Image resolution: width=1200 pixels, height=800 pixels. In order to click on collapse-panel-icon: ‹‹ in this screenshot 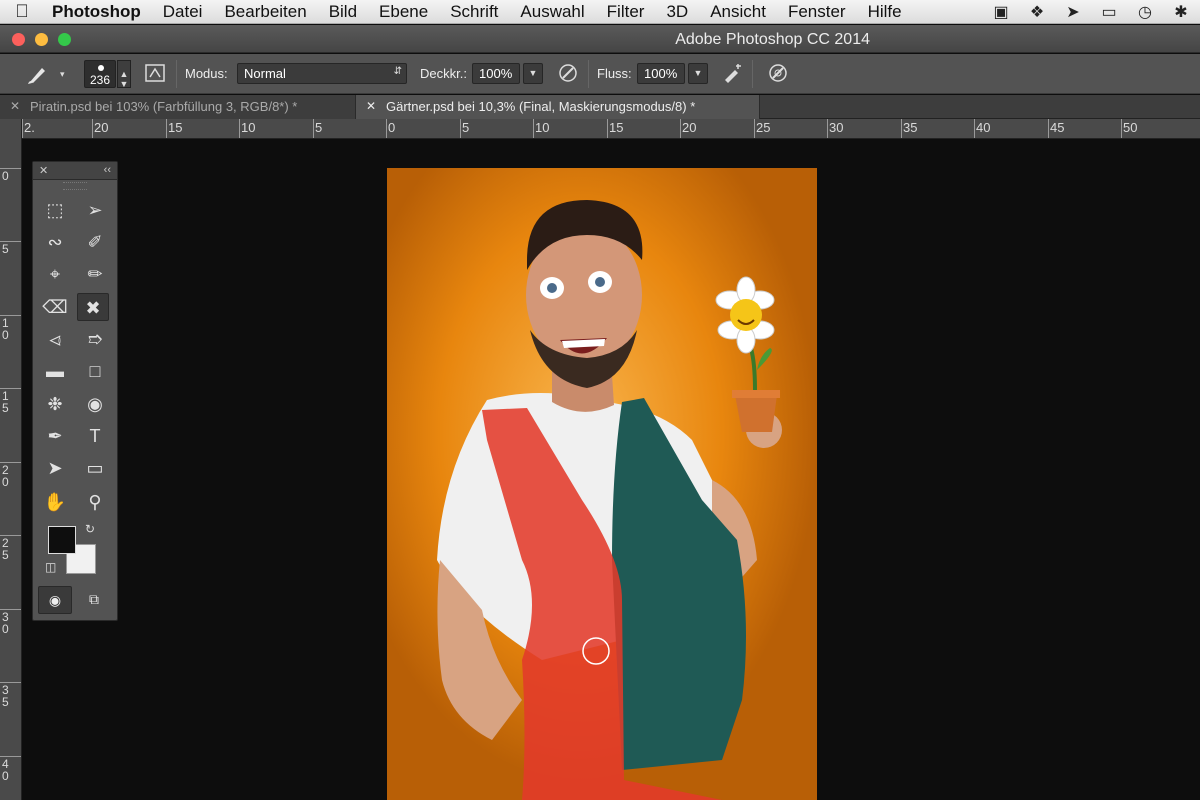, I will do `click(107, 170)`.